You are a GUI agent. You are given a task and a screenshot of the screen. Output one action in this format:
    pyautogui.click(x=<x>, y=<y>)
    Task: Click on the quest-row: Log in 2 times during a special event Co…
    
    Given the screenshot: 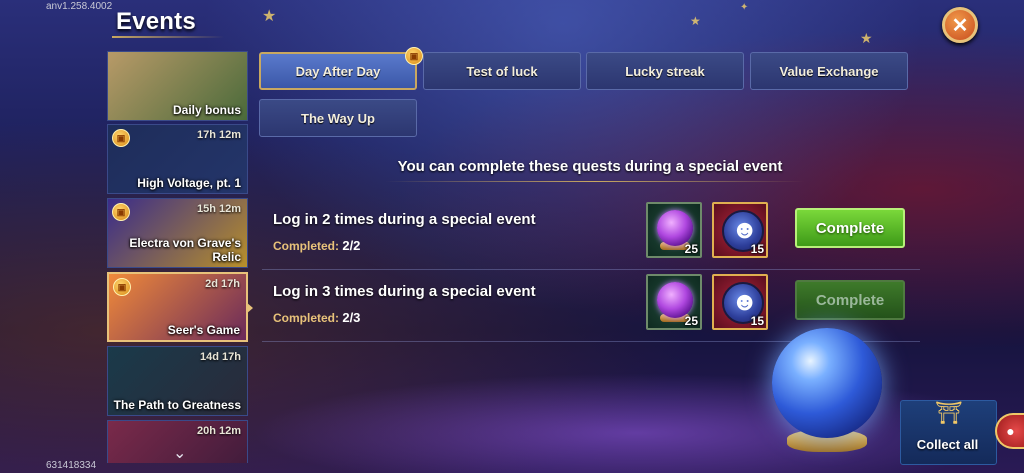 What is the action you would take?
    pyautogui.click(x=591, y=234)
    